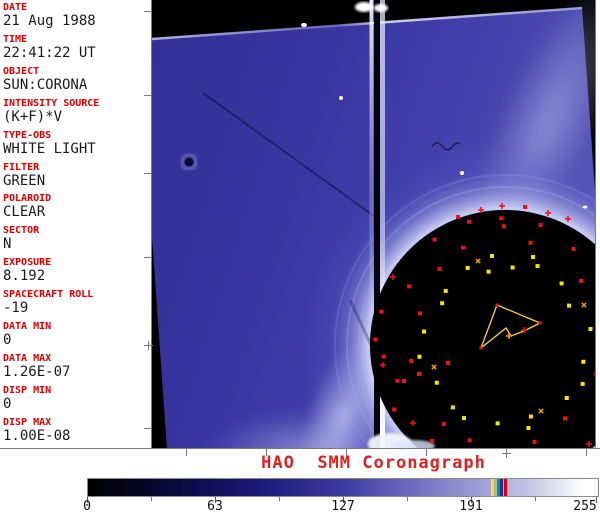 Image resolution: width=600 pixels, height=512 pixels. Describe the element at coordinates (373, 463) in the screenshot. I see `plot-title: HAO SMM Coronagraph` at that location.